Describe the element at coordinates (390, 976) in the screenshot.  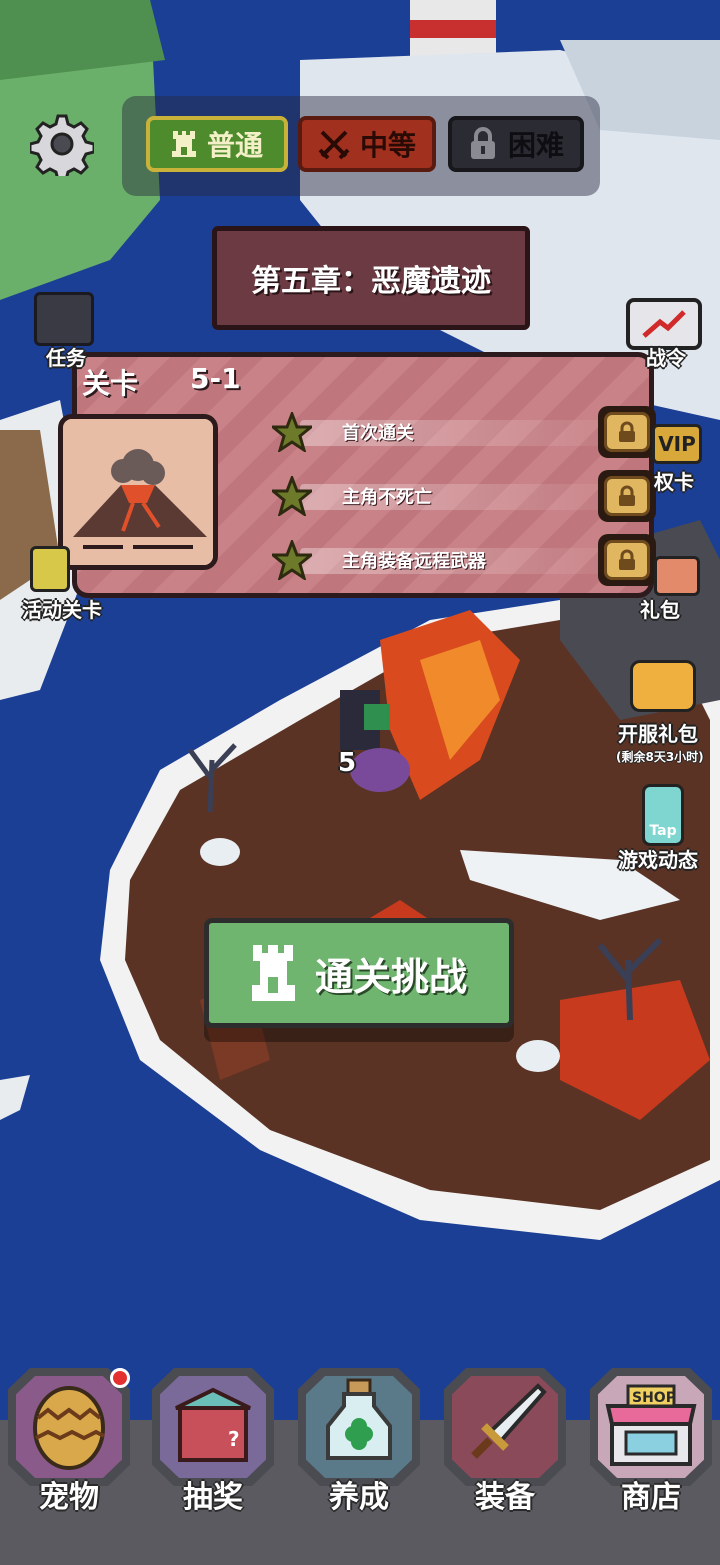
I see `challenge-label: 通关挑战` at that location.